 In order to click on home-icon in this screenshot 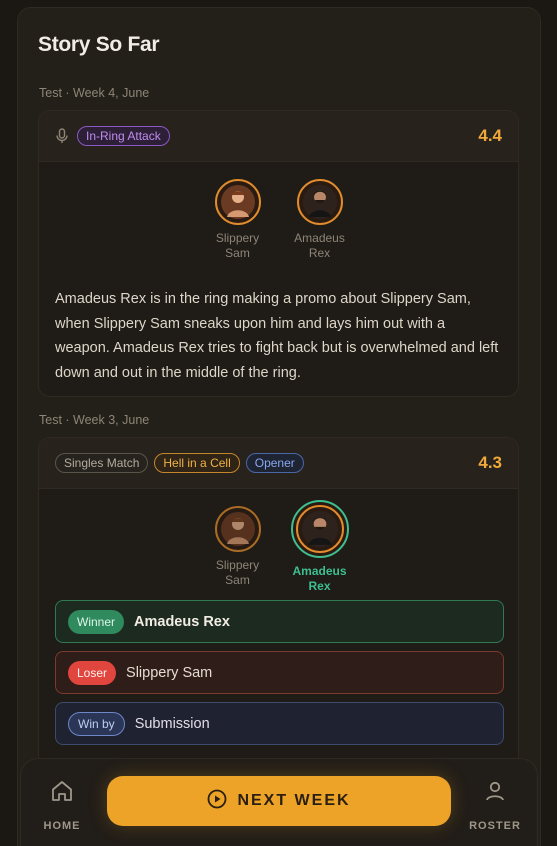, I will do `click(62, 793)`.